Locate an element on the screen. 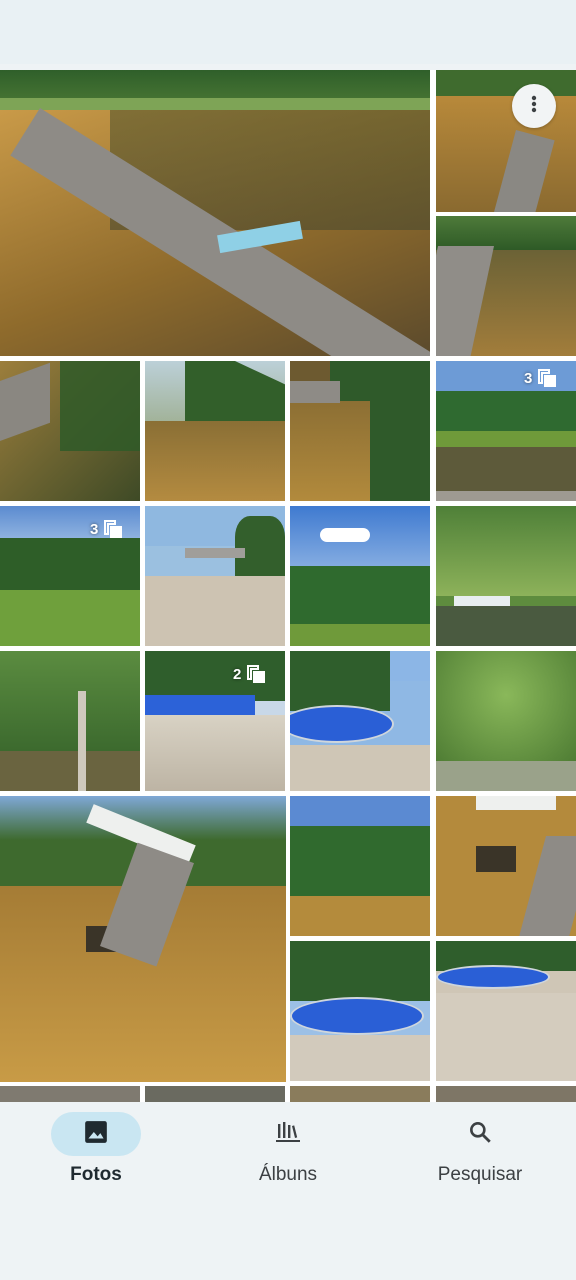 The width and height of the screenshot is (576, 1280). status-bar is located at coordinates (288, 32).